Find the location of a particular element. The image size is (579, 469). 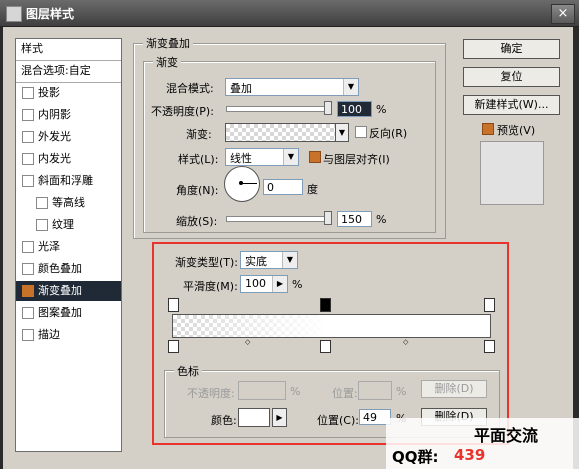

preview-label: 预览(V) is located at coordinates (516, 130).